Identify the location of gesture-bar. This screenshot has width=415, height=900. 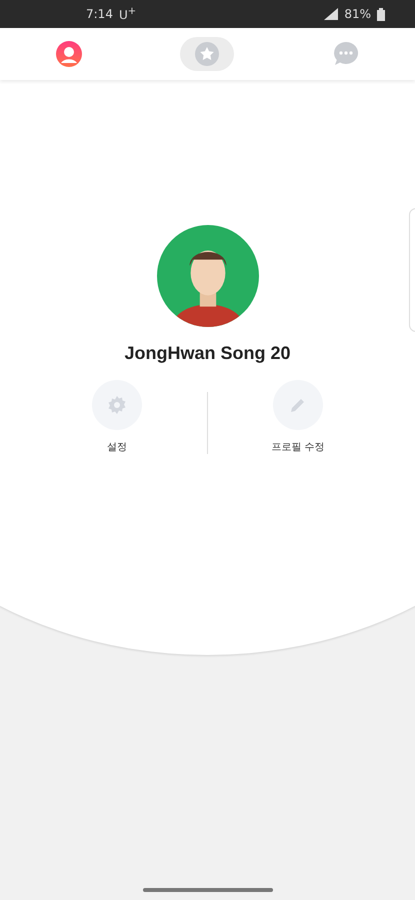
(208, 890).